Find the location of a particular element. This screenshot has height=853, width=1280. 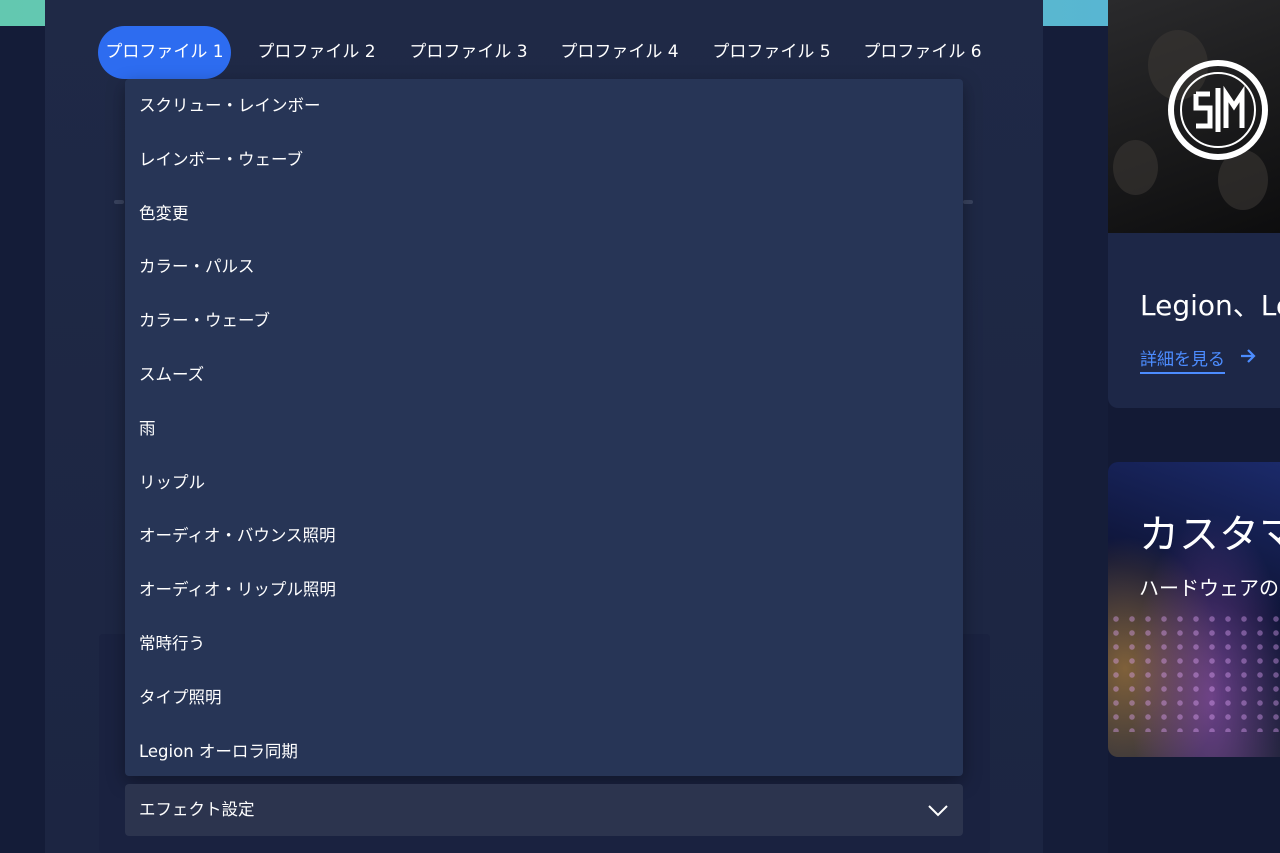

keyboard-outline-right is located at coordinates (968, 202).